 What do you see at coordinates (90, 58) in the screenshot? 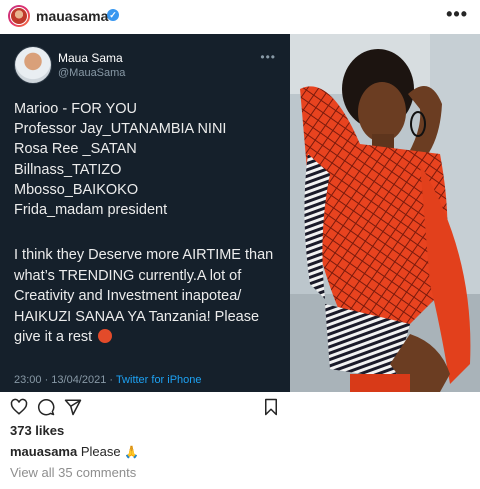
I see `tweet-author-name: Maua Sama` at bounding box center [90, 58].